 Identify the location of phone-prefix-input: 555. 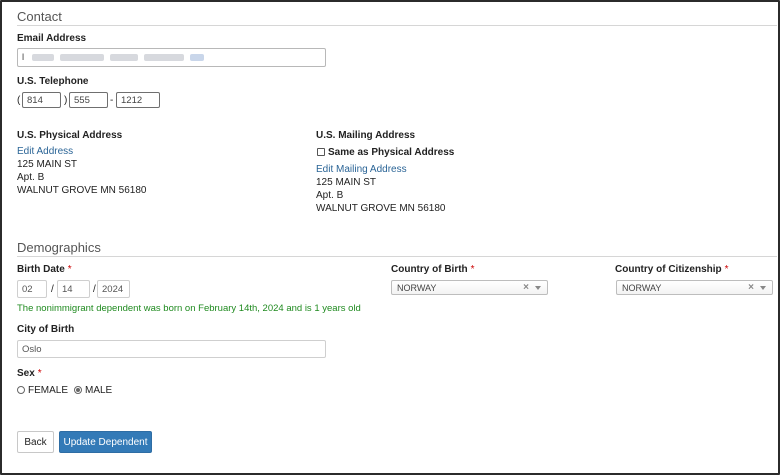
(88, 100).